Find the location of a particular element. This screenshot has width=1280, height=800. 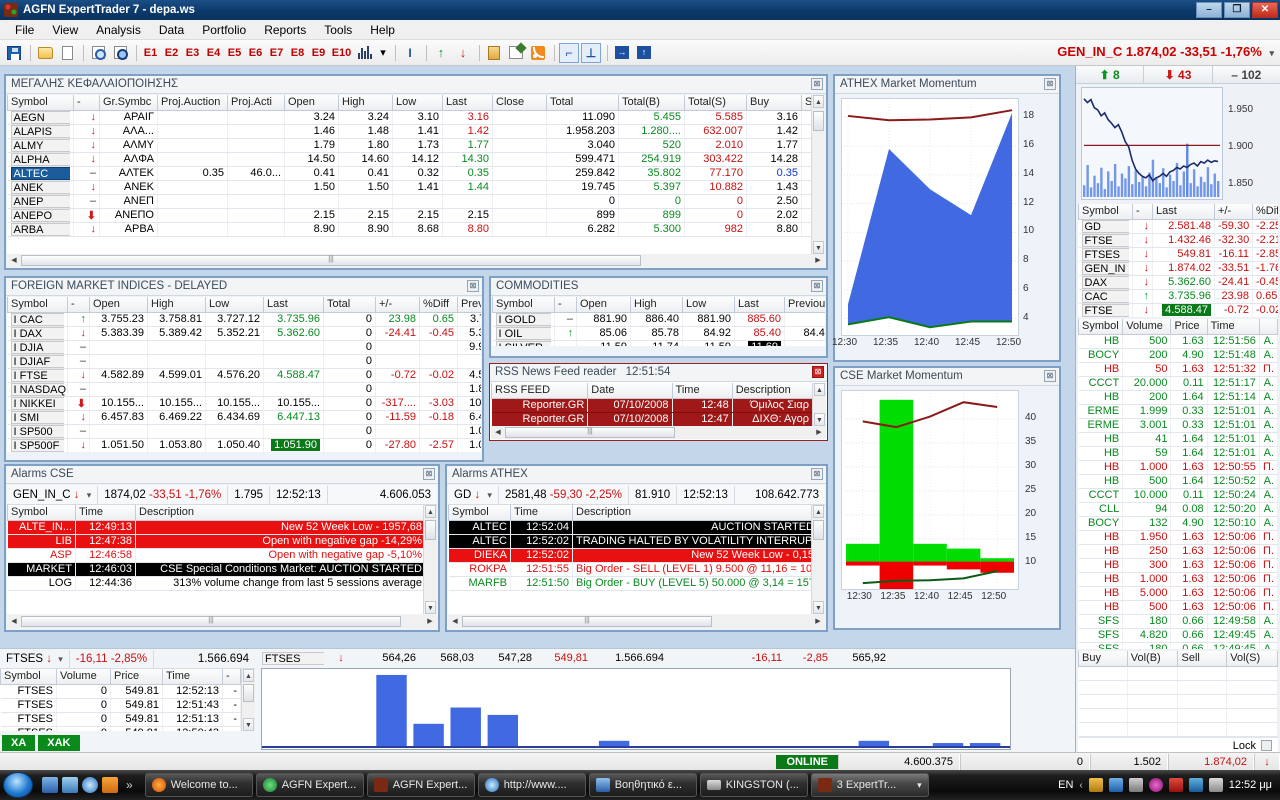

symbol-cell: AEGN is located at coordinates (40, 117).